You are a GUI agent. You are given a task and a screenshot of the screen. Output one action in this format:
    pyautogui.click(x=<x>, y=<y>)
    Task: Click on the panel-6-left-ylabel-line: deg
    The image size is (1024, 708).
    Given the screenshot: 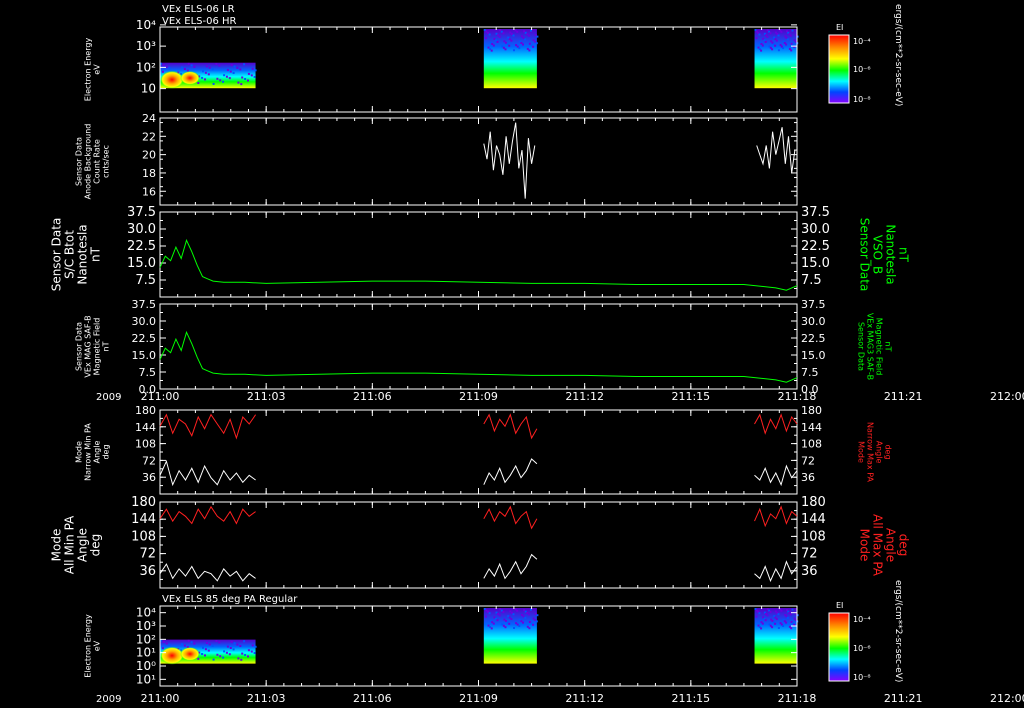 What is the action you would take?
    pyautogui.click(x=96, y=545)
    